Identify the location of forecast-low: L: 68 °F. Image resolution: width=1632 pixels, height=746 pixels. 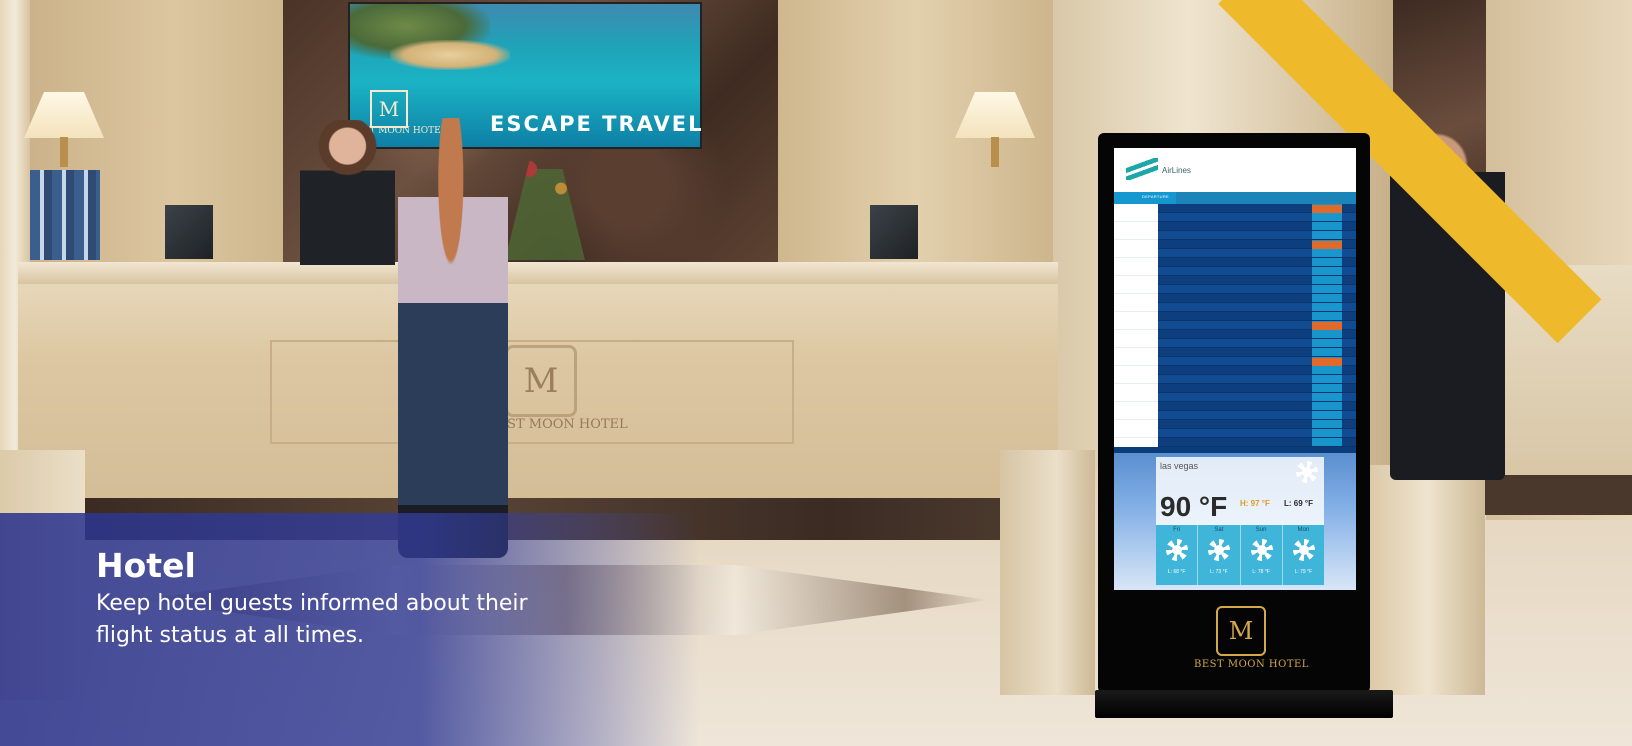
(1176, 572).